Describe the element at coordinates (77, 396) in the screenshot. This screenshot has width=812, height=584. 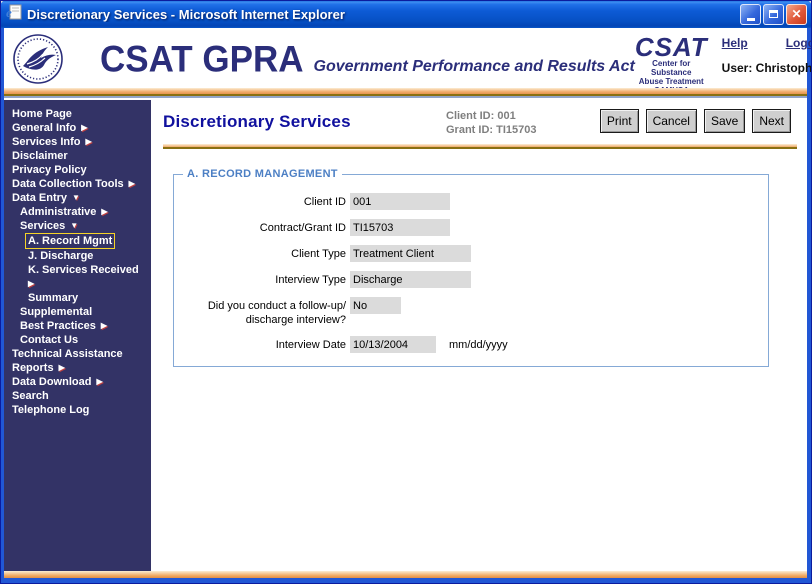
I see `sidebar-item-search: Search` at that location.